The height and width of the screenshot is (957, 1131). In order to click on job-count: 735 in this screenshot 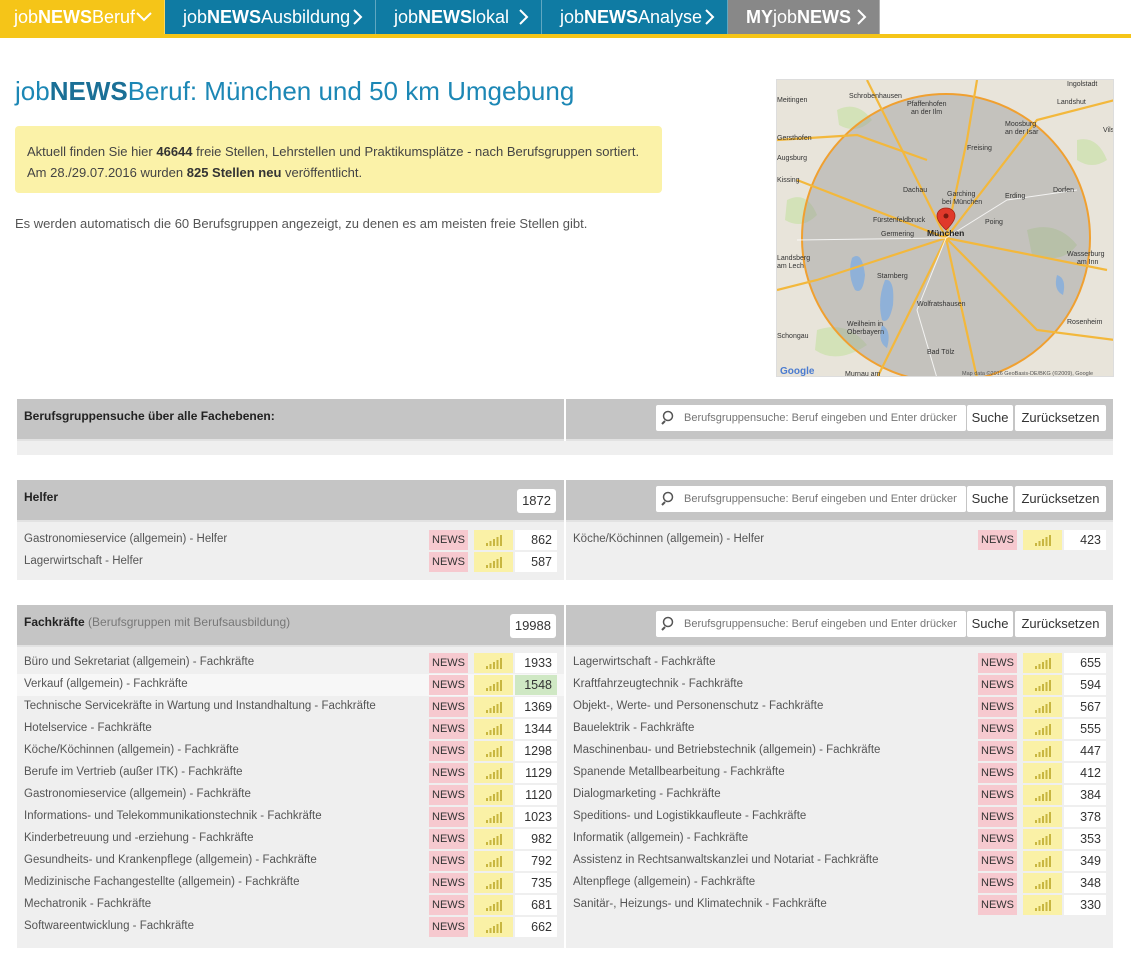, I will do `click(536, 883)`.